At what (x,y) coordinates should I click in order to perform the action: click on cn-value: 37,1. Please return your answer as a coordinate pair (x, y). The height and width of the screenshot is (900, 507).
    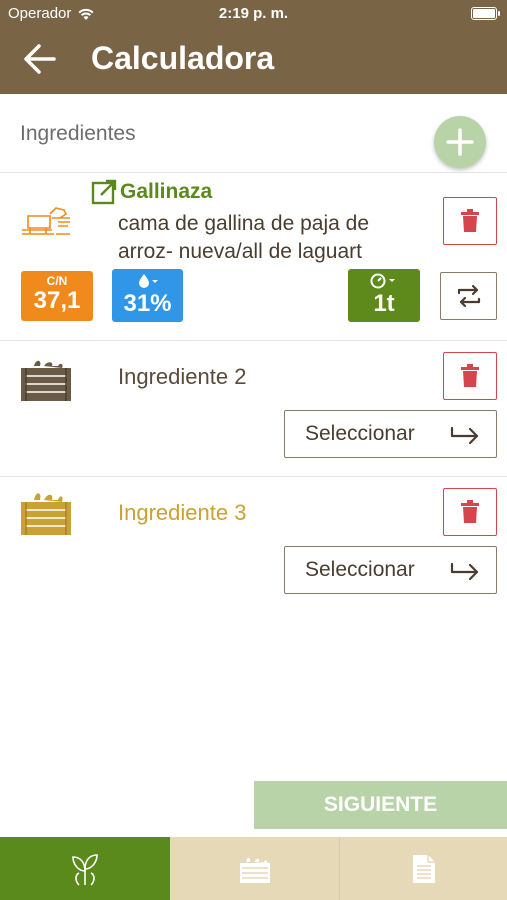
    Looking at the image, I should click on (57, 300).